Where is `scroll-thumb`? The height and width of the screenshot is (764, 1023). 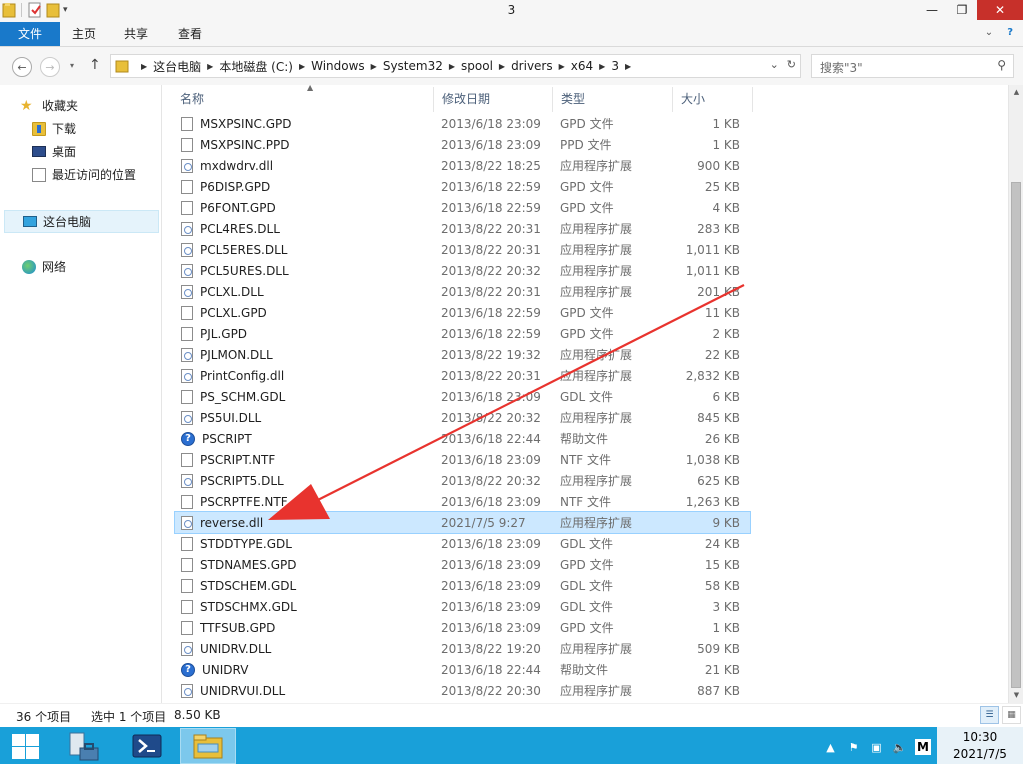
scroll-thumb is located at coordinates (1016, 435).